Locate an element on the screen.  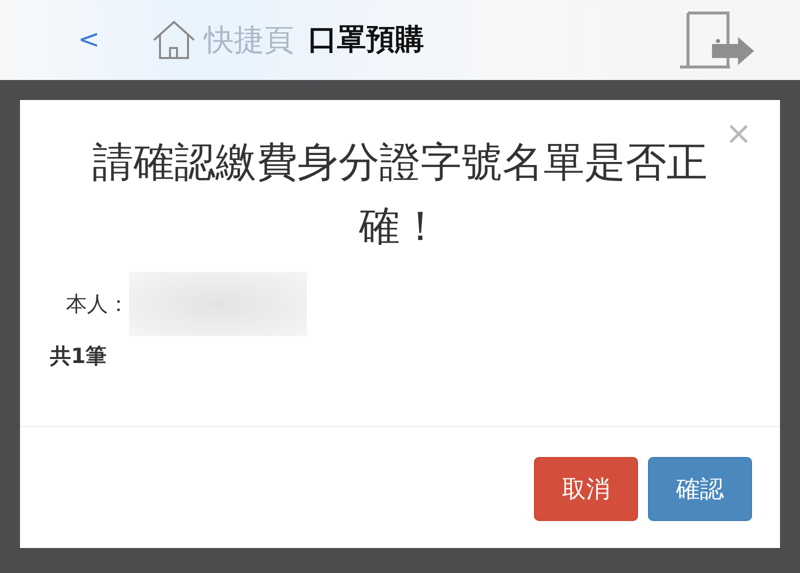
close-button: × is located at coordinates (738, 133).